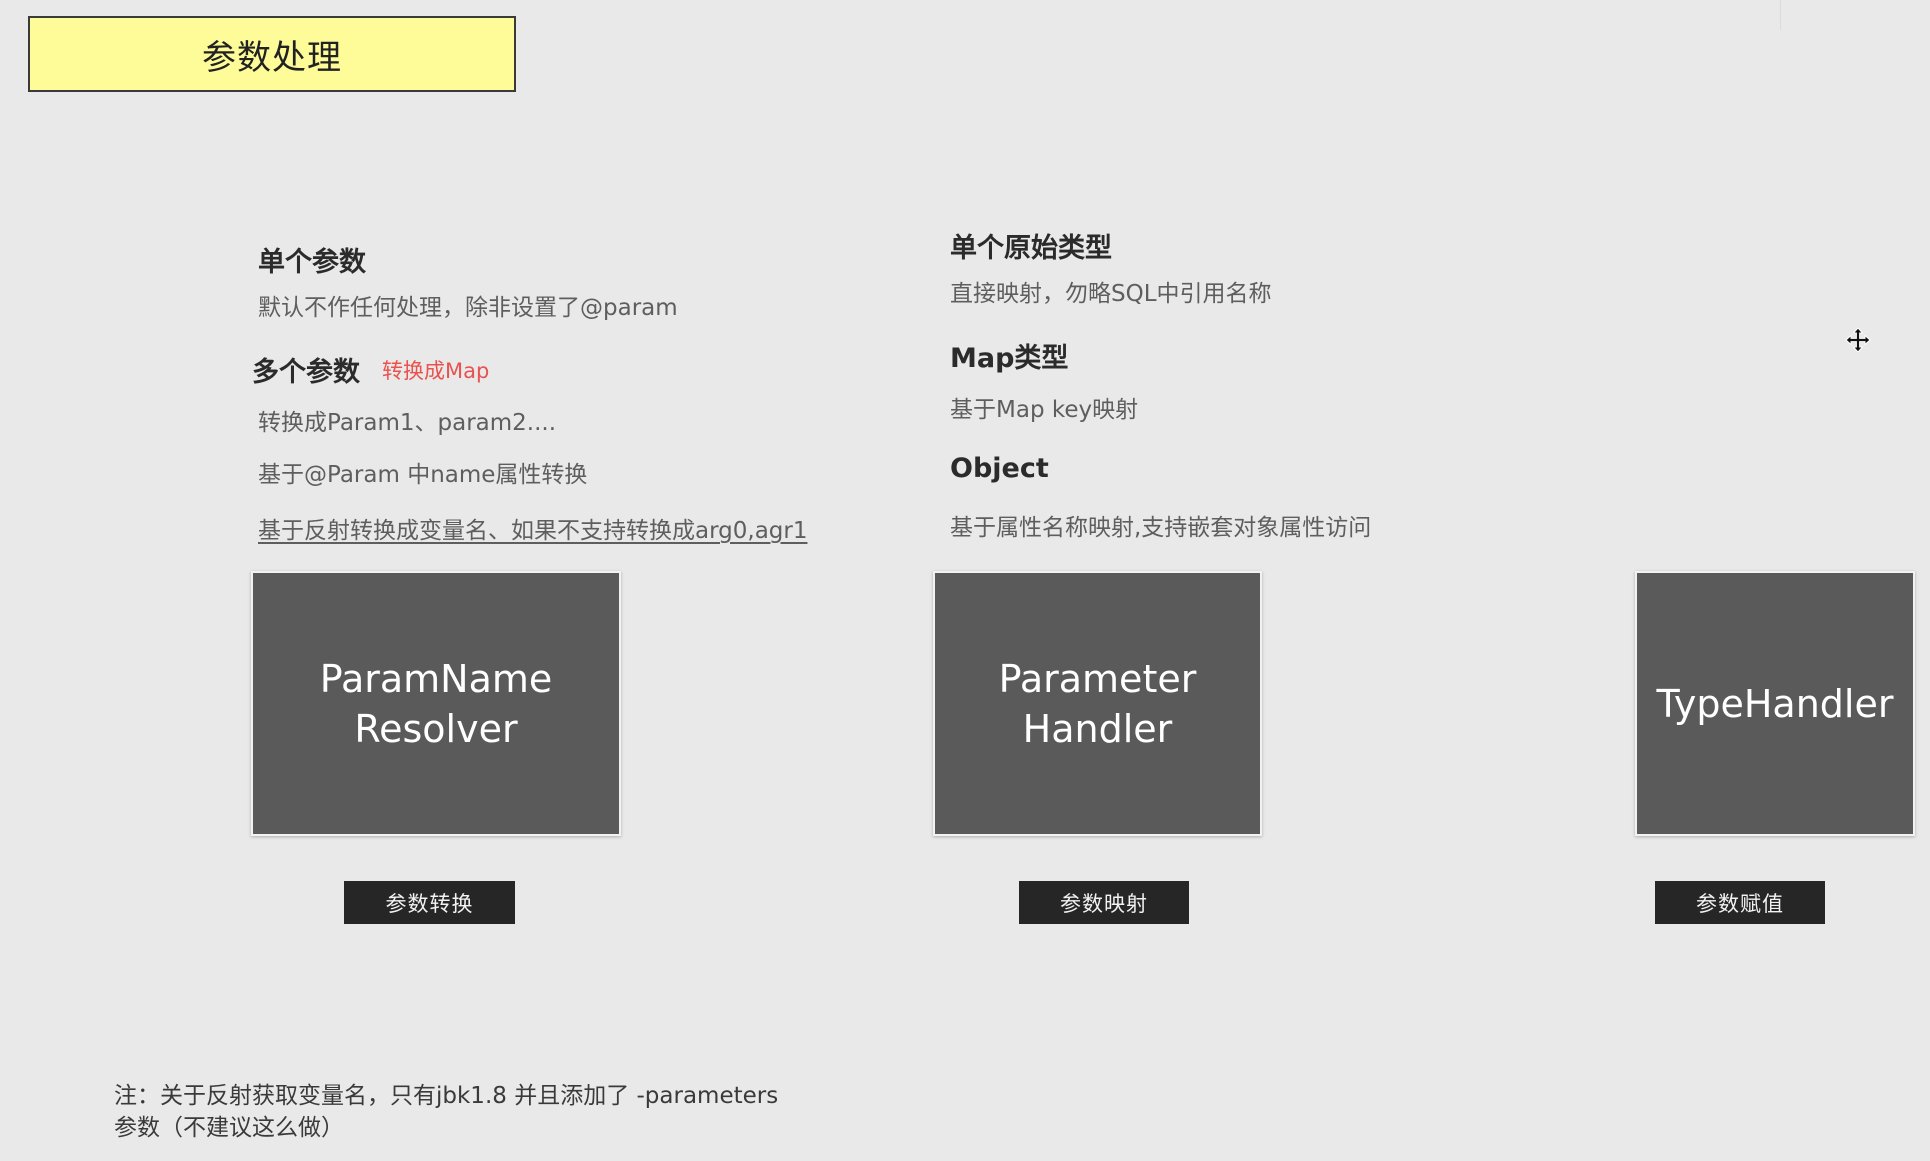  Describe the element at coordinates (312, 262) in the screenshot. I see `single-param-heading: 单个参数` at that location.